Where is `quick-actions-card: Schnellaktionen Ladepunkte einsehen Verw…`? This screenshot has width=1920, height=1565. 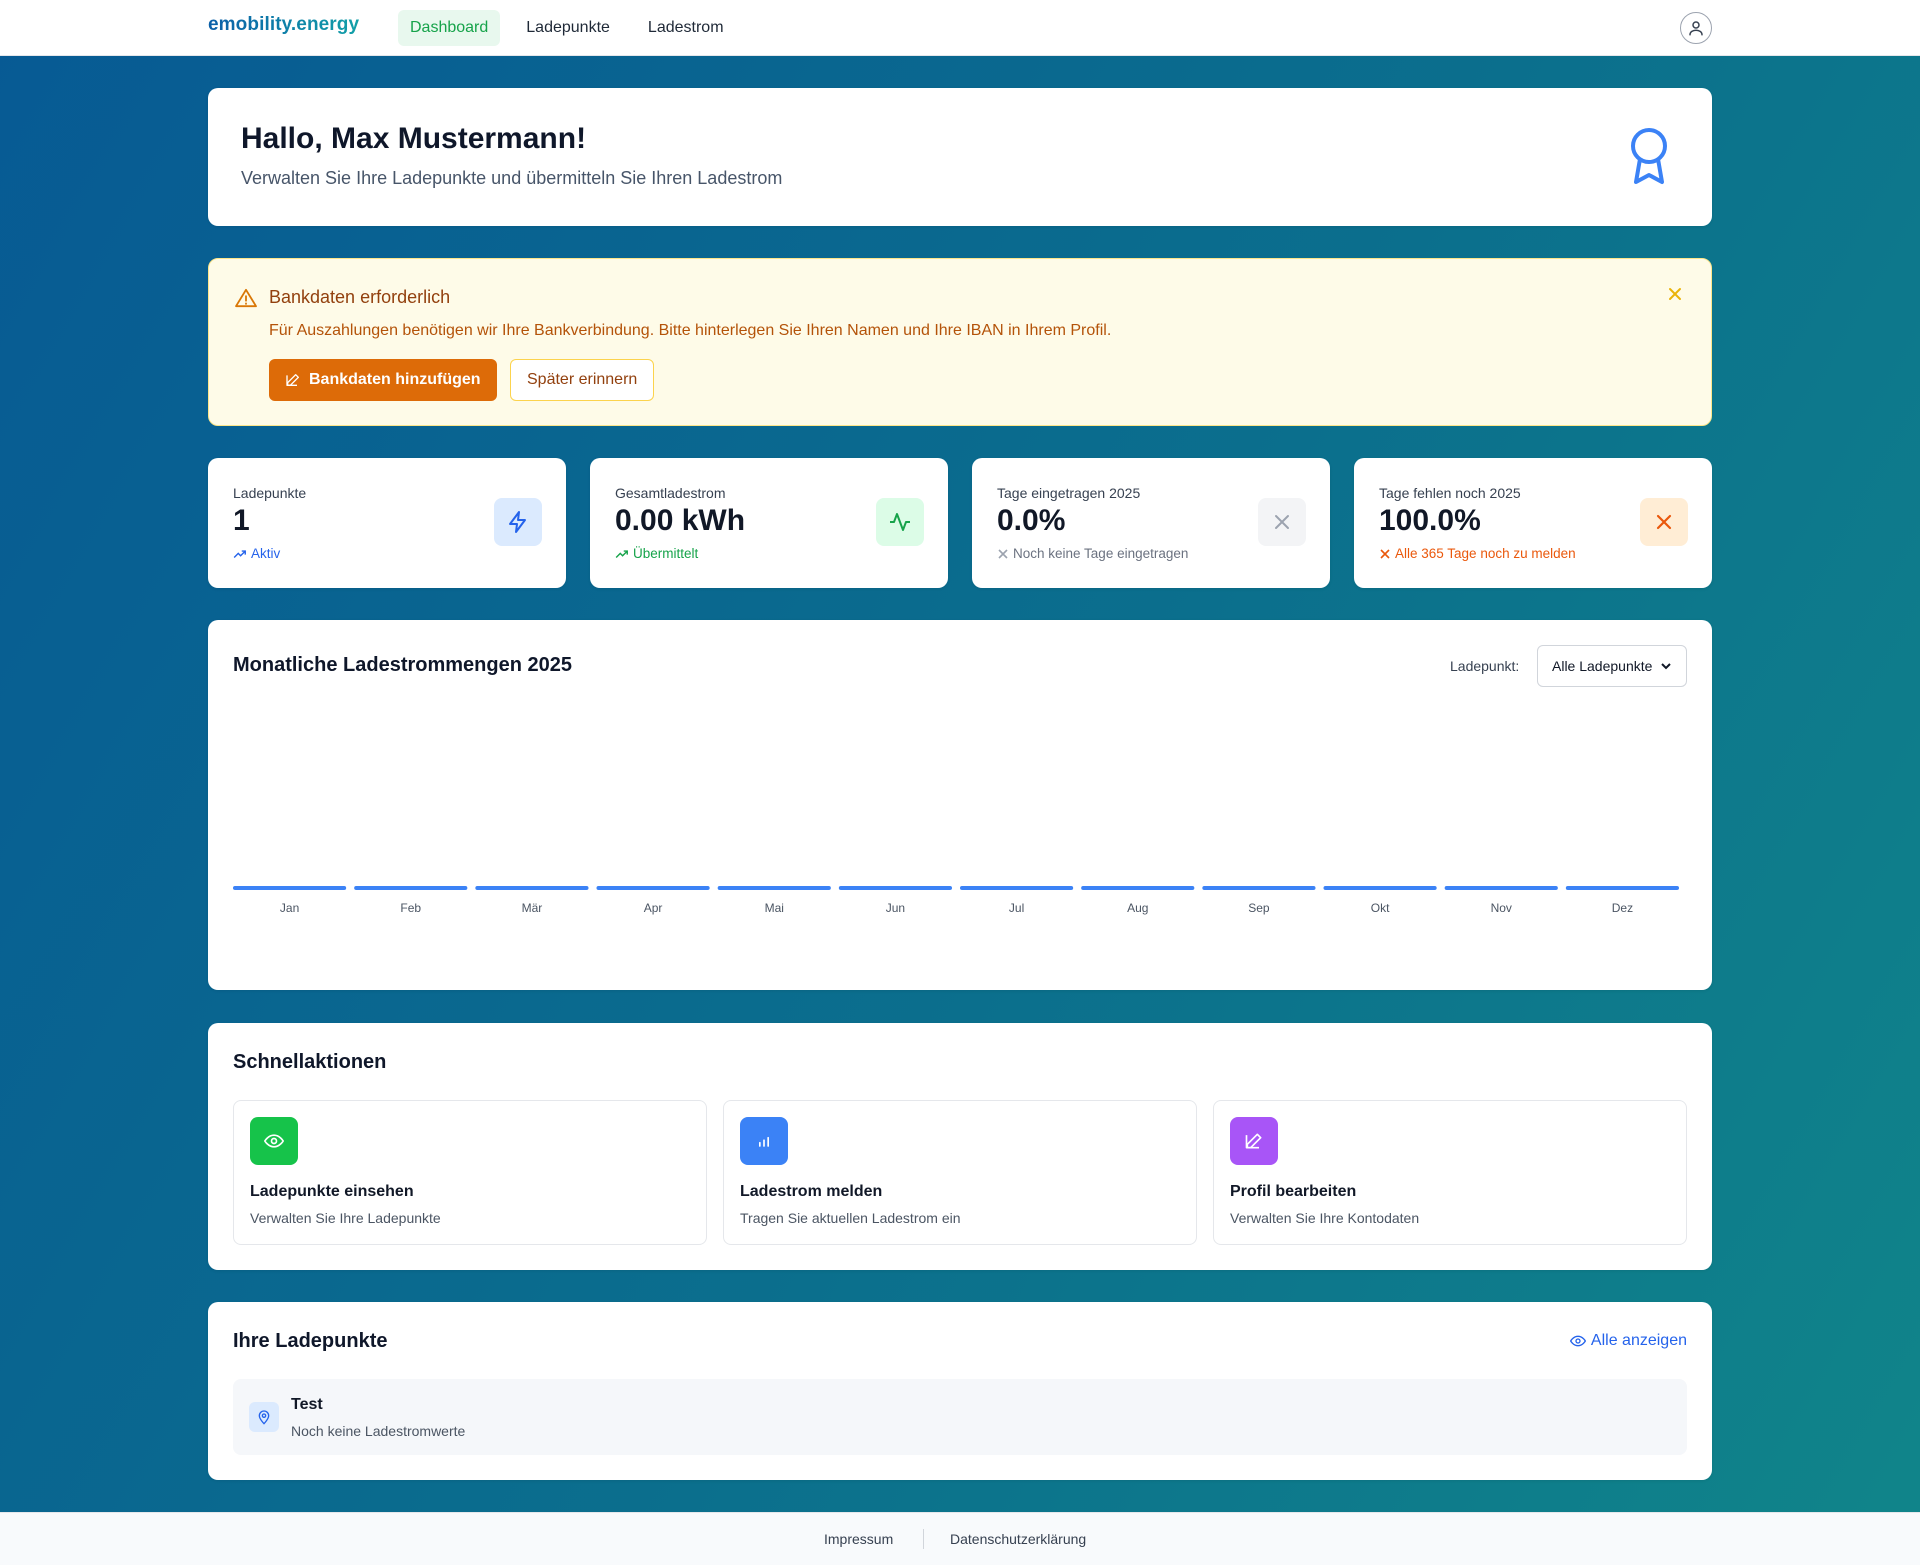 quick-actions-card: Schnellaktionen Ladepunkte einsehen Verw… is located at coordinates (960, 1146).